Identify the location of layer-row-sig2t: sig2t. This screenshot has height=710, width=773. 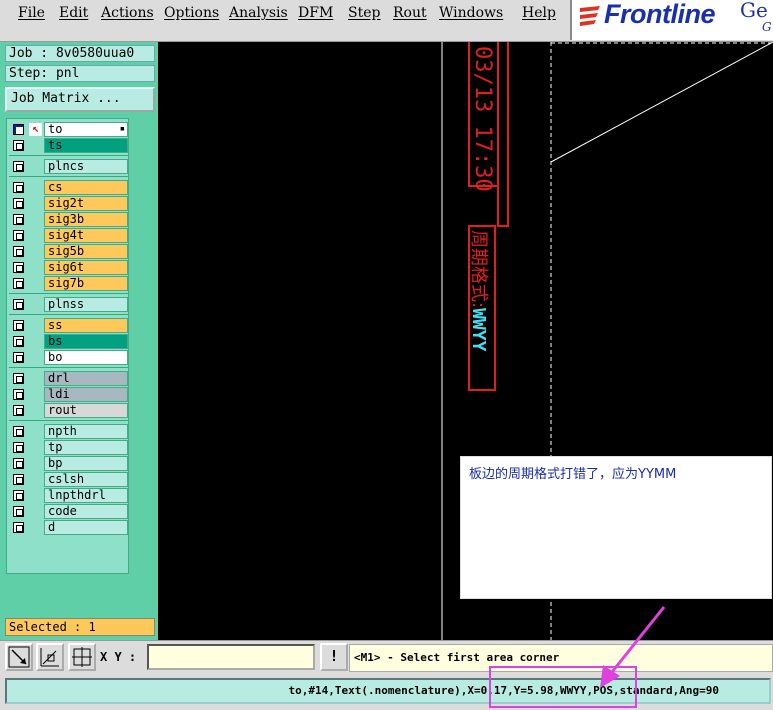
(69, 203).